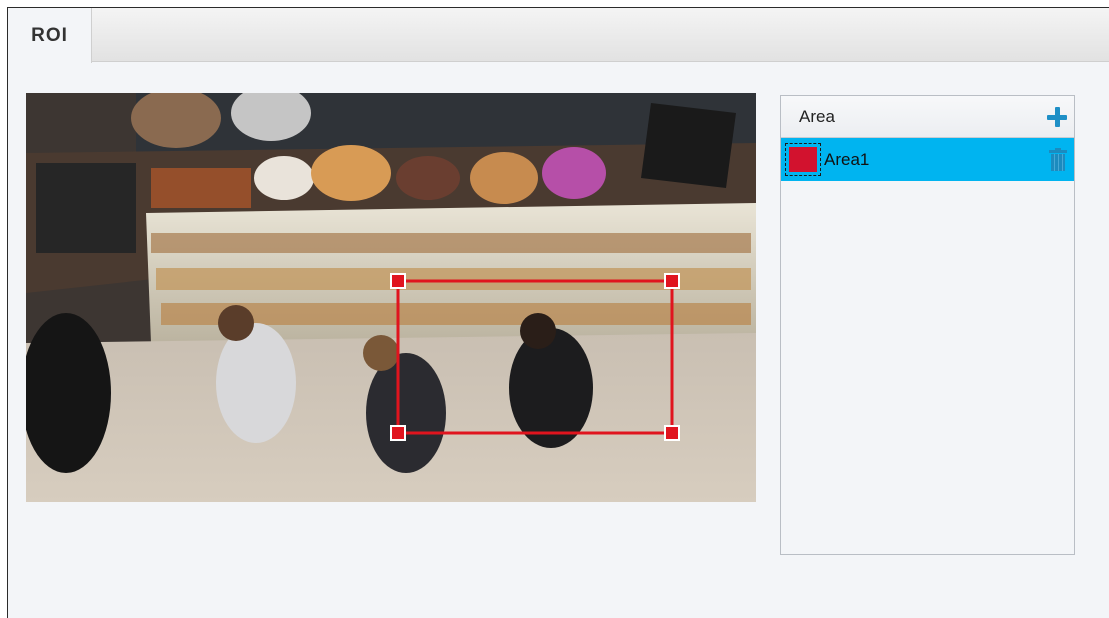 This screenshot has width=1109, height=618. What do you see at coordinates (398, 433) in the screenshot?
I see `roi-handle-bottom-left` at bounding box center [398, 433].